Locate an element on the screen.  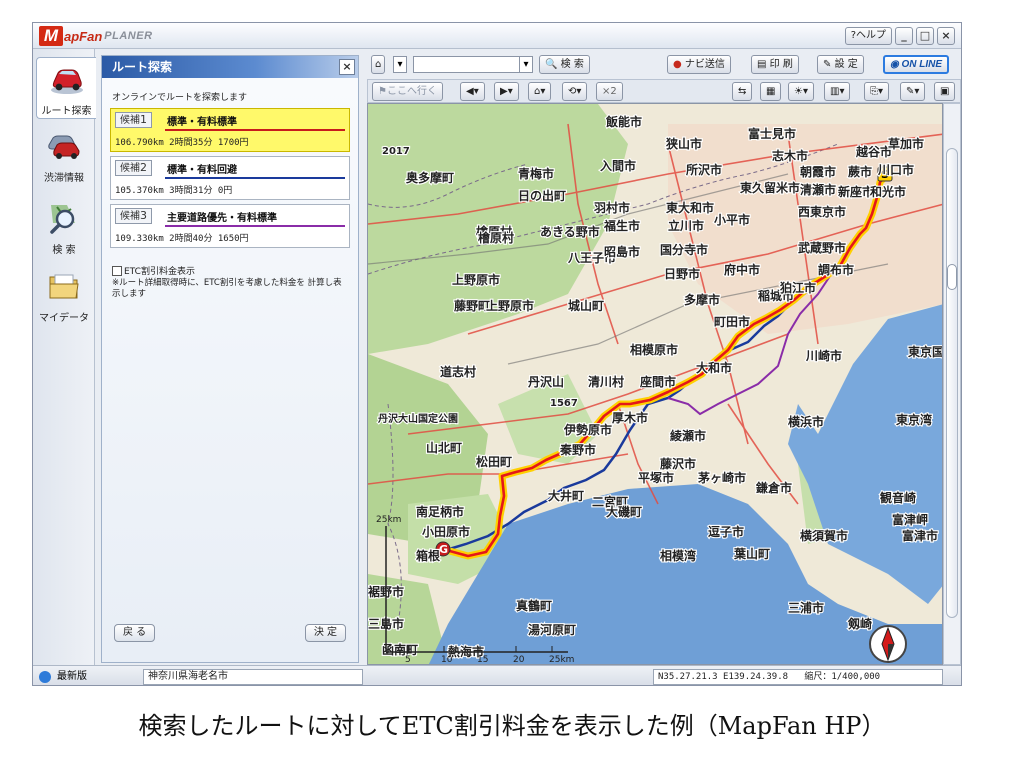
online-button: ◉ ON LINE is located at coordinates (916, 64).